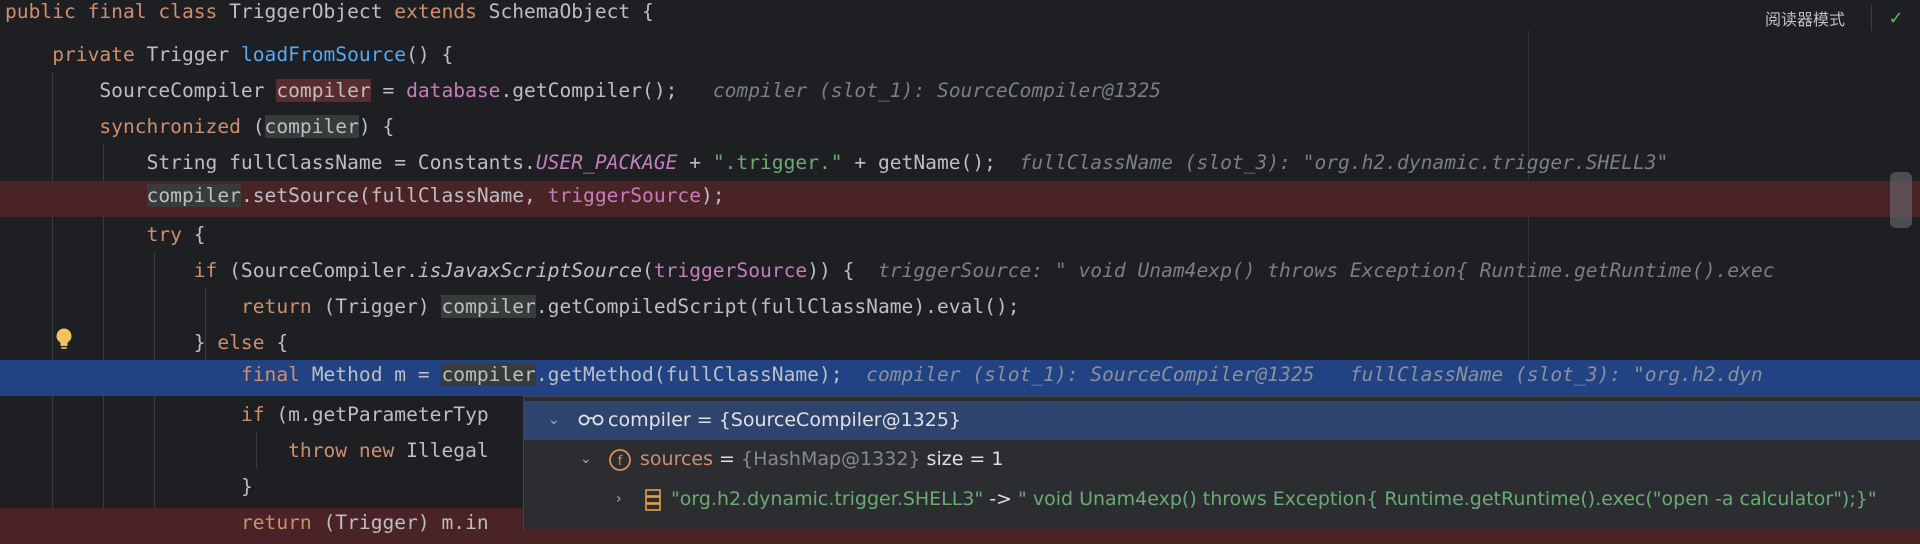 The width and height of the screenshot is (1920, 544). I want to click on variable-label: sources = {HashMap@1332} size = 1, so click(821, 459).